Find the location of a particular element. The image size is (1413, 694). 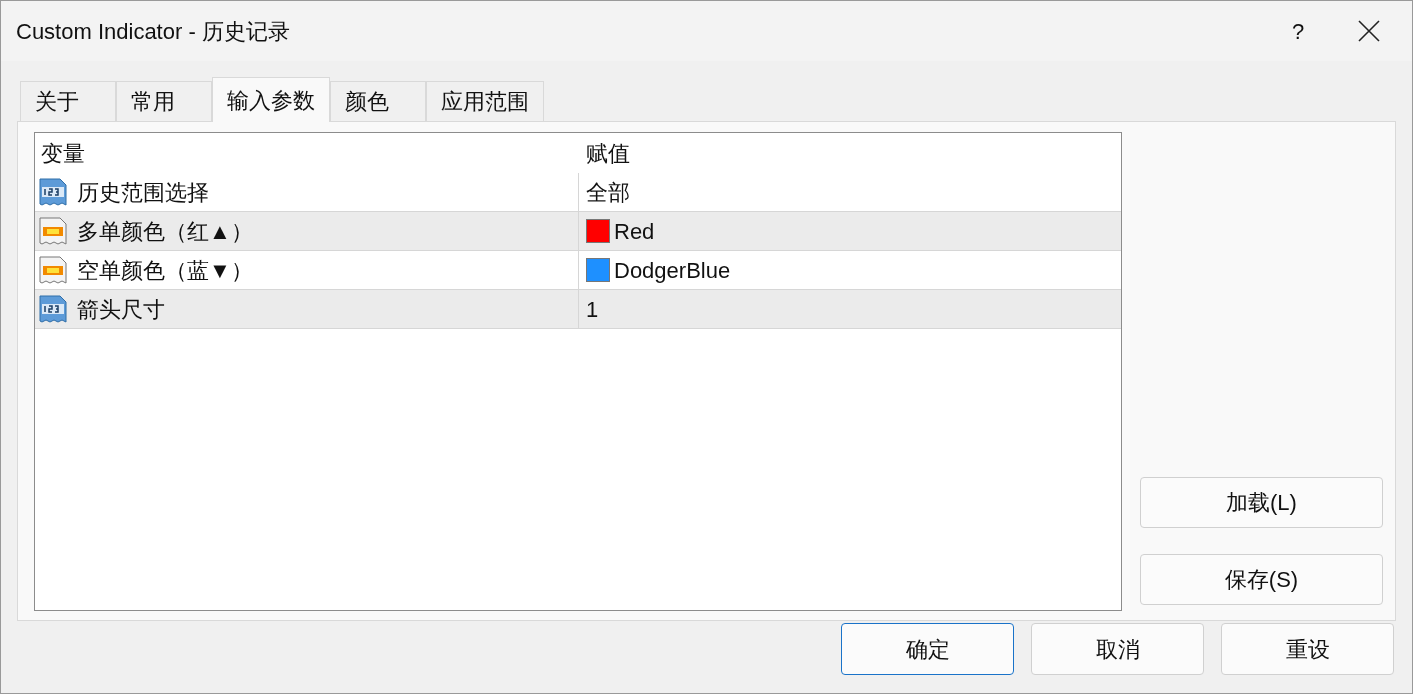

tab: 颜色 is located at coordinates (378, 101).